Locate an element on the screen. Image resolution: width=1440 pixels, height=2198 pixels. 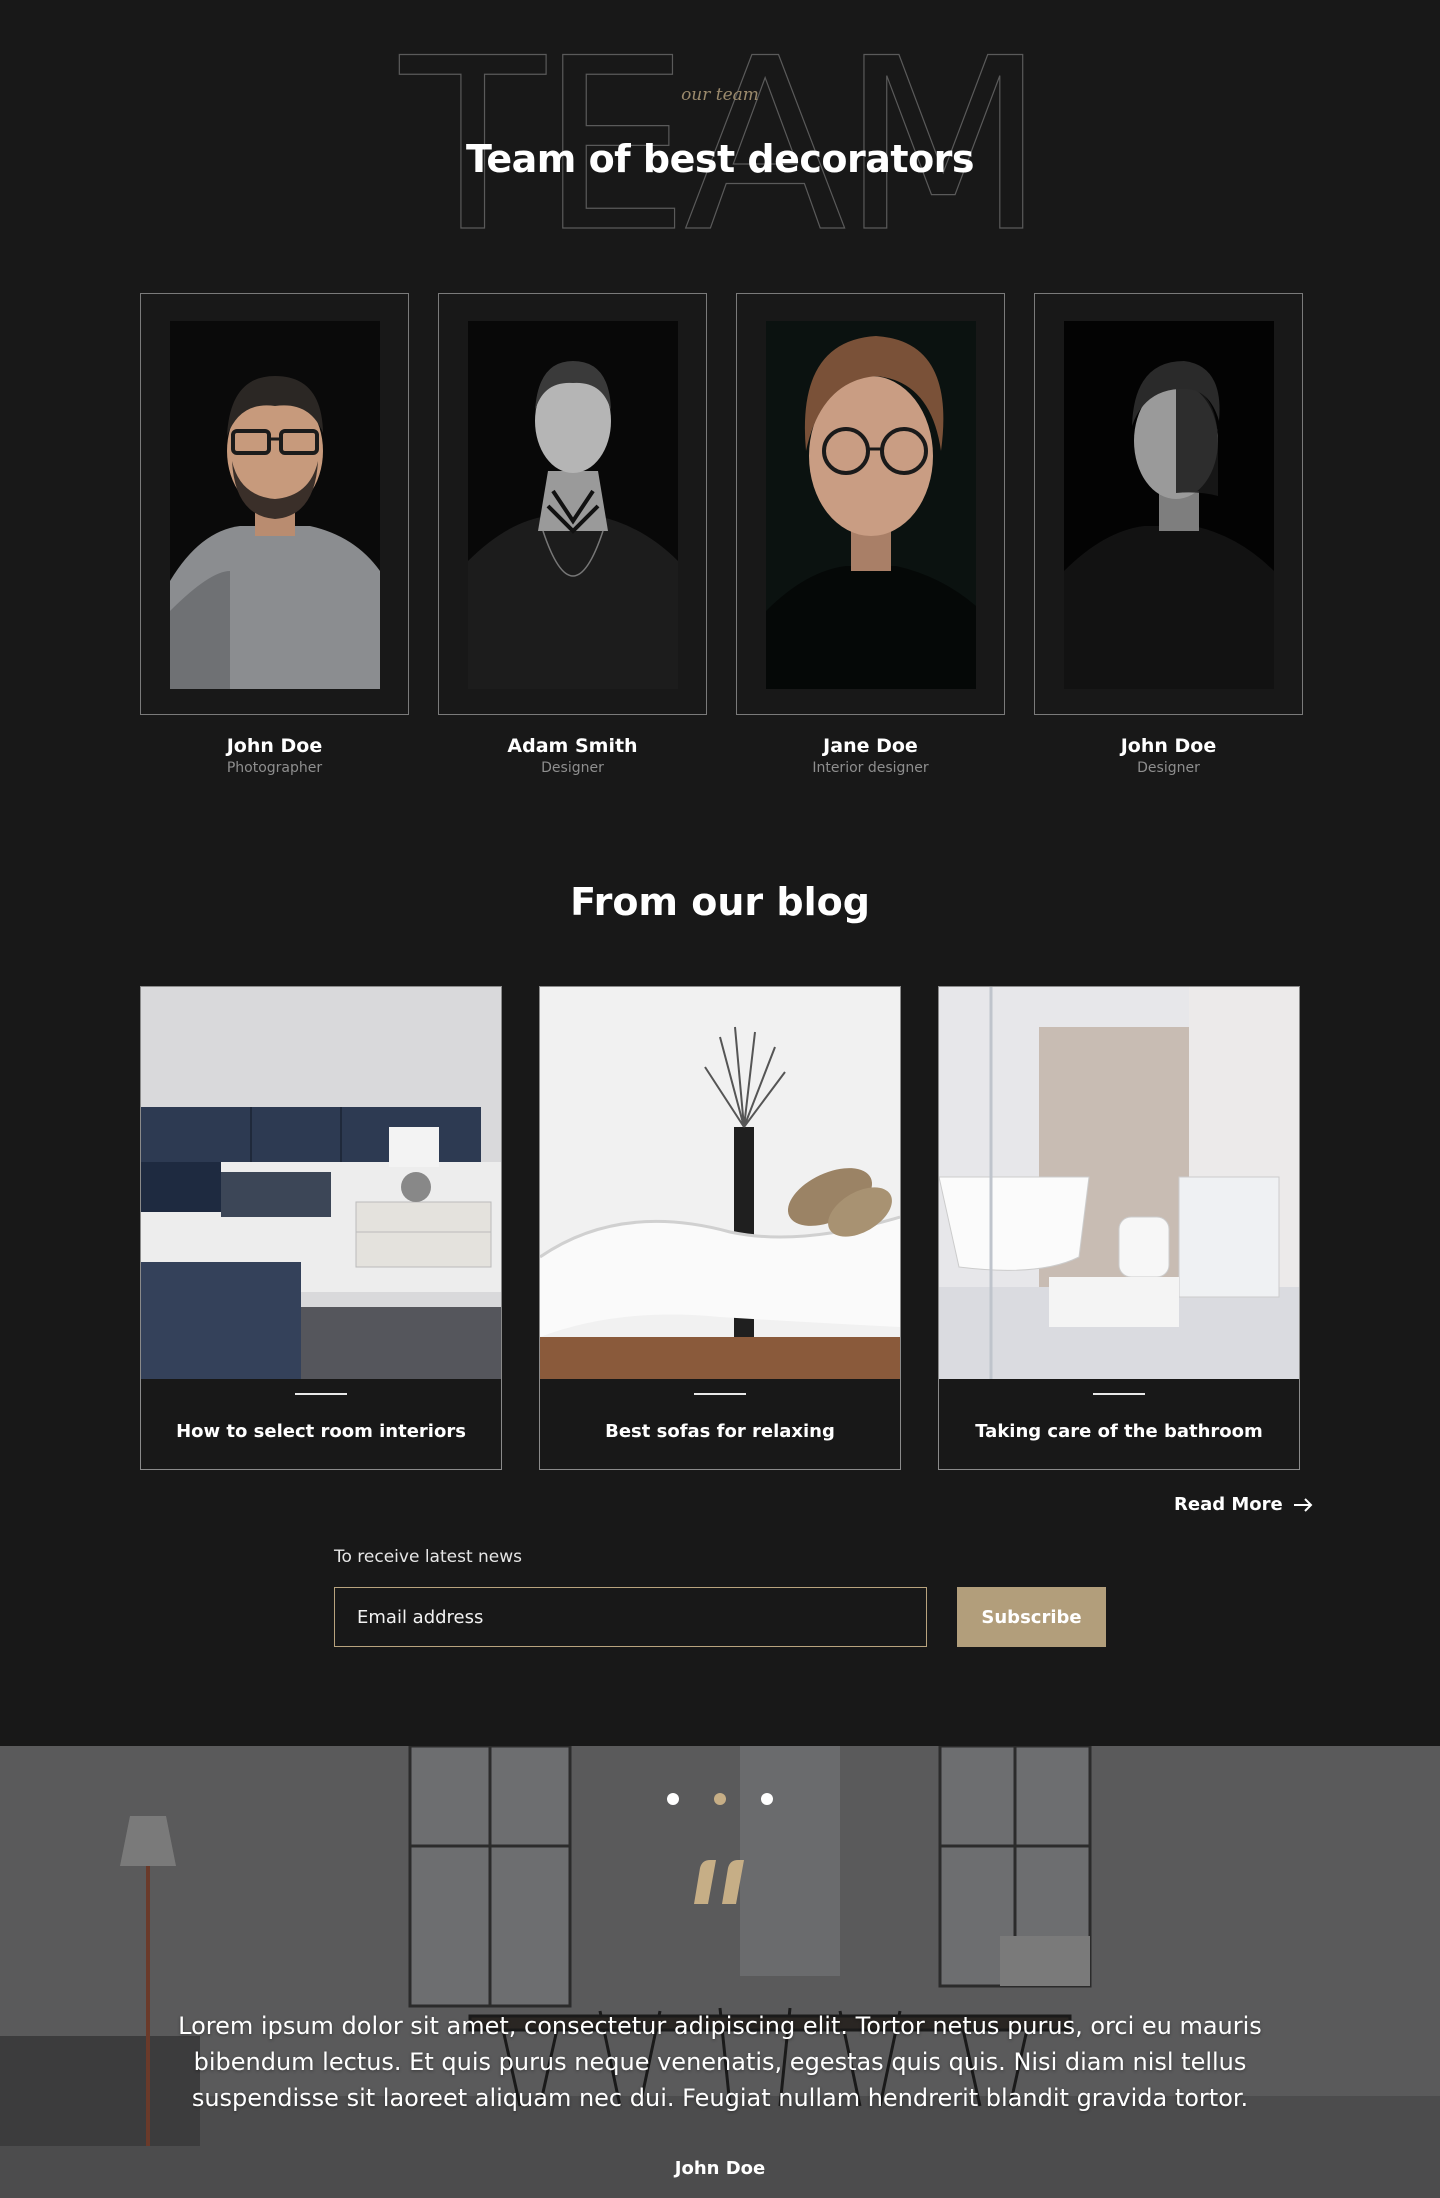
team-member-card: Adam Smith Designer is located at coordinates (572, 534).